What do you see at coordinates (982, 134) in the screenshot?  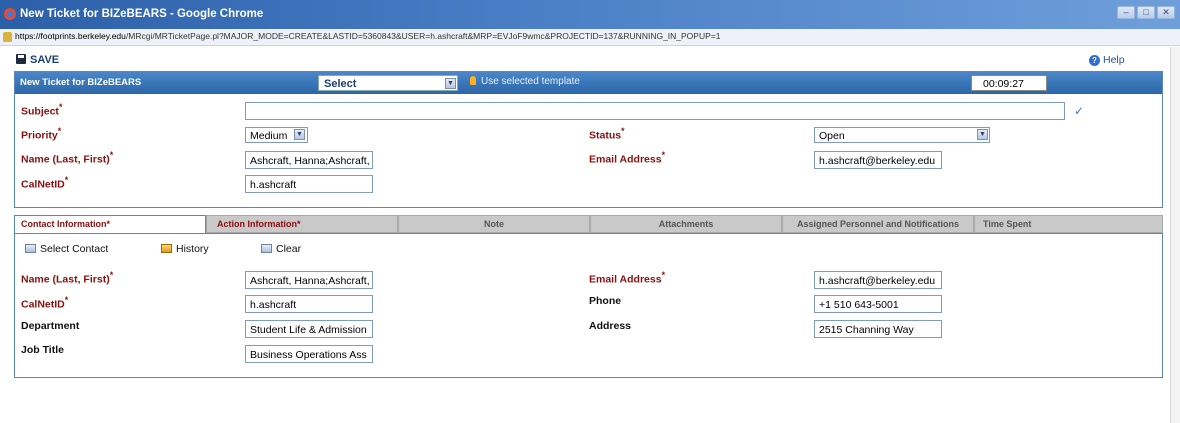 I see `status-dropdown-icon: ▼` at bounding box center [982, 134].